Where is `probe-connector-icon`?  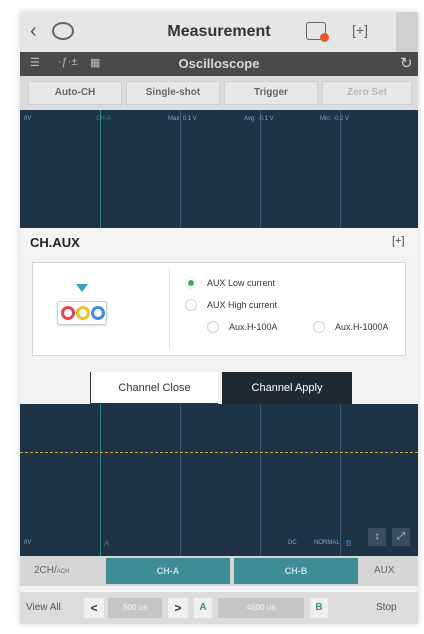
probe-connector-icon is located at coordinates (82, 313).